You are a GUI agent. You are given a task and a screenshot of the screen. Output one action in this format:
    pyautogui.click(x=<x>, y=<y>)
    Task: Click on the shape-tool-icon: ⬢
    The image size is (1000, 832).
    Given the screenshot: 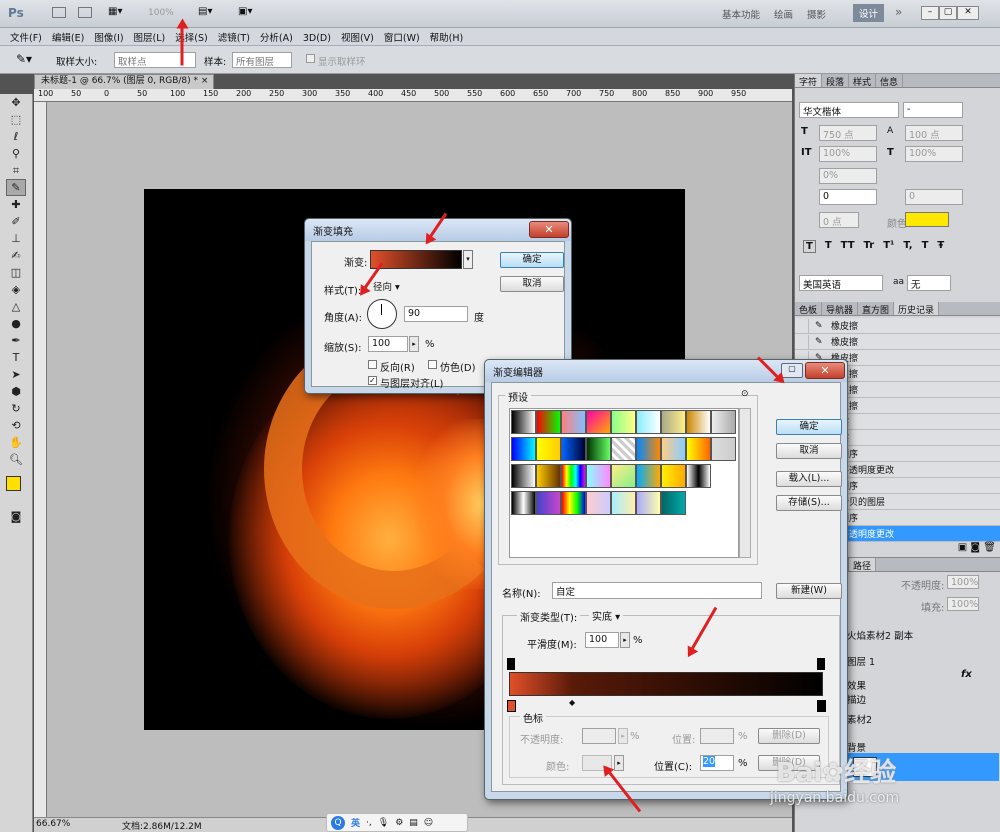 What is the action you would take?
    pyautogui.click(x=16, y=391)
    